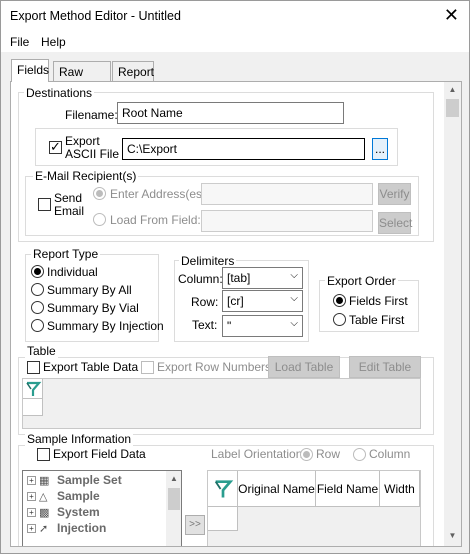 Image resolution: width=470 pixels, height=554 pixels. Describe the element at coordinates (37, 307) in the screenshot. I see `report-type-summary-vial-radio` at that location.